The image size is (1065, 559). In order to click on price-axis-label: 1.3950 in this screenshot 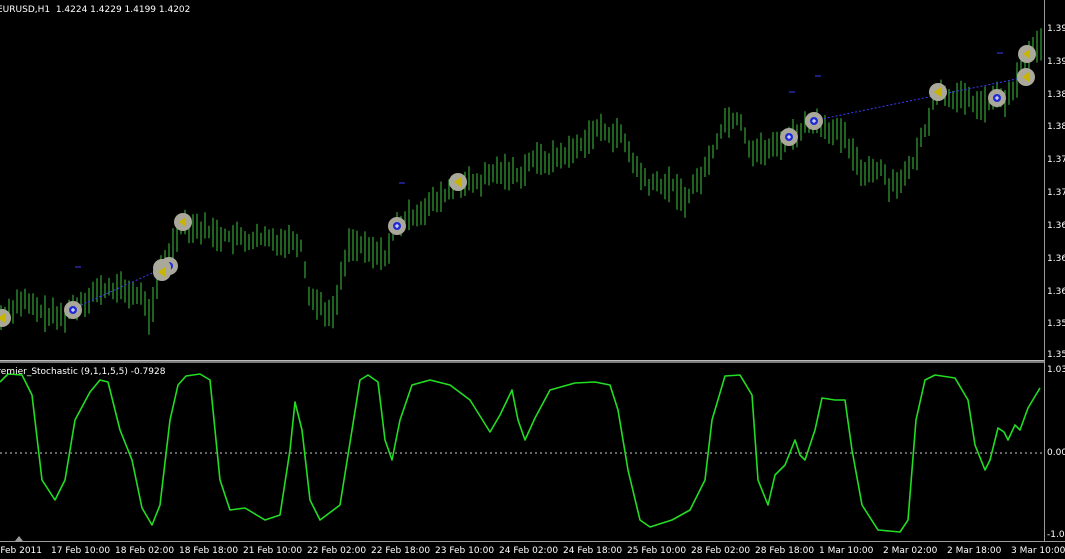, I will do `click(1056, 29)`.